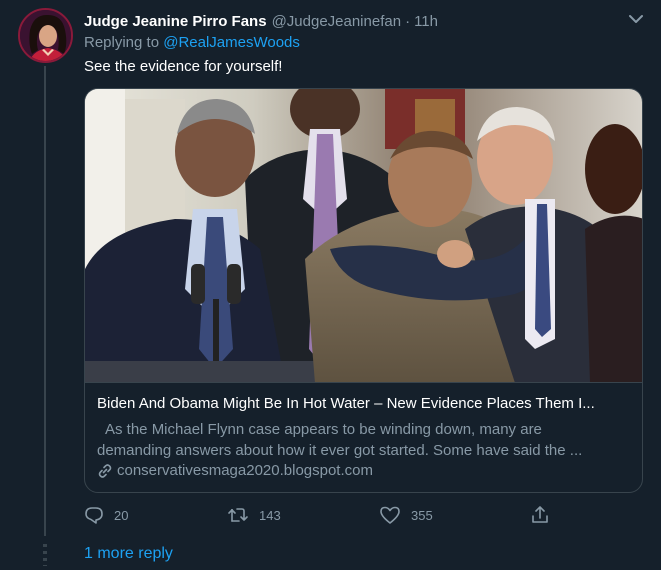 The height and width of the screenshot is (570, 661). I want to click on link-icon, so click(105, 470).